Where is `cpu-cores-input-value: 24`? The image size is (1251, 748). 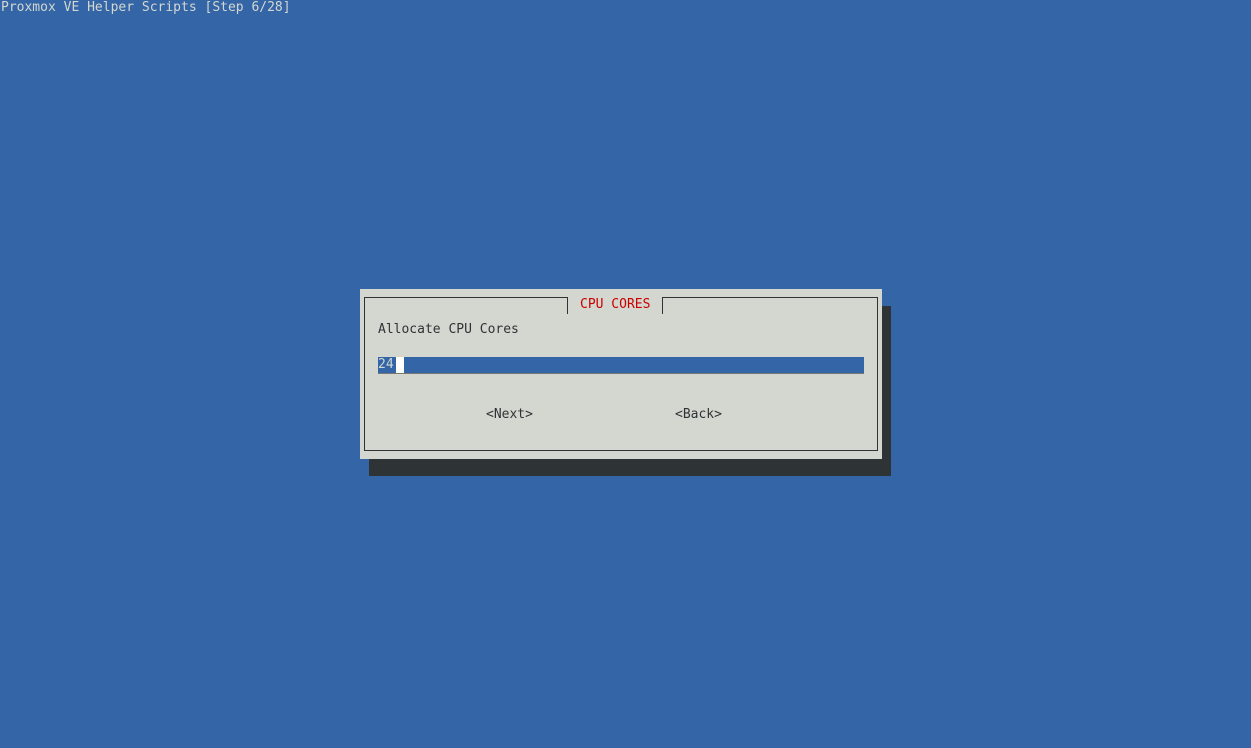 cpu-cores-input-value: 24 is located at coordinates (386, 364).